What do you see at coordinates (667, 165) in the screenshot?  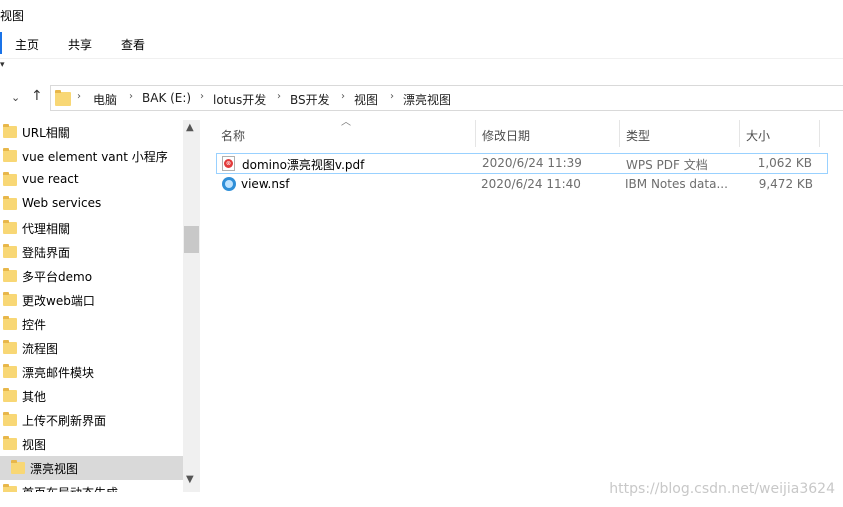 I see `file-type: WPS PDF 文档` at bounding box center [667, 165].